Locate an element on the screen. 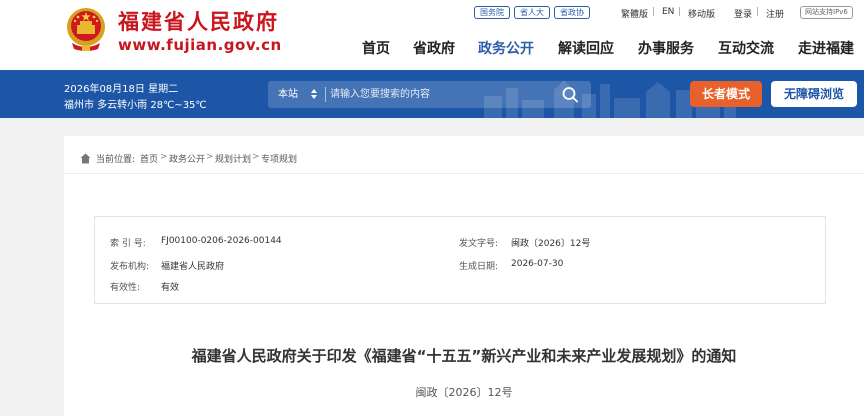 This screenshot has height=416, width=864. document-title: 福建省人民政府关于印发《福建省“十五五”新兴产业和未来产业发展规划》的通知 is located at coordinates (464, 356).